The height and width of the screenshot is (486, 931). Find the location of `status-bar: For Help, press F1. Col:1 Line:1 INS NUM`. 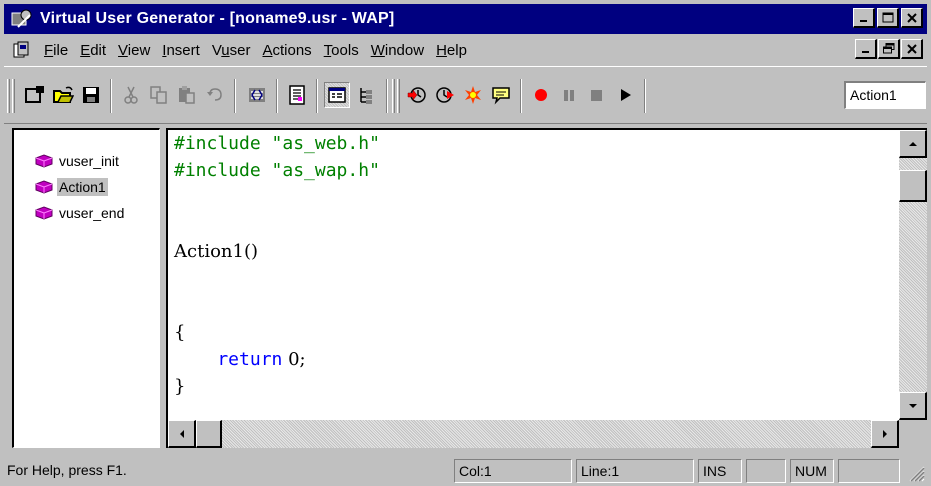

status-bar: For Help, press F1. Col:1 Line:1 INS NUM is located at coordinates (465, 470).